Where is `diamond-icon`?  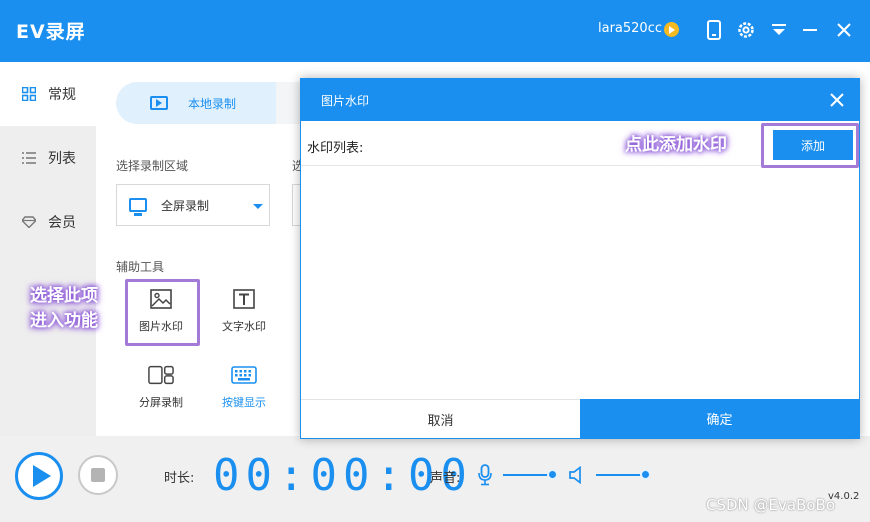 diamond-icon is located at coordinates (29, 222).